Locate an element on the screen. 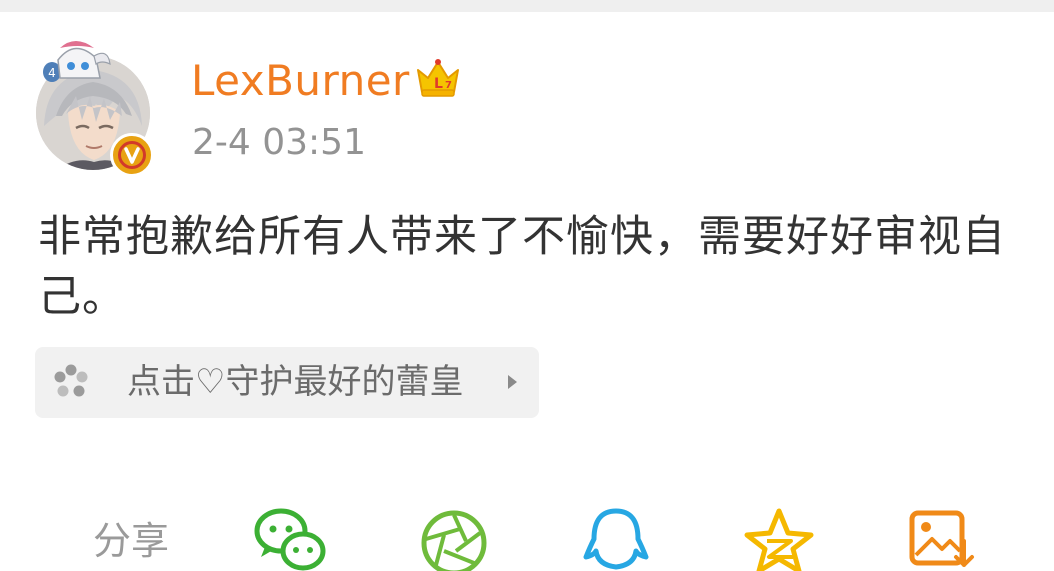 Image resolution: width=1054 pixels, height=571 pixels. share-label: 分享 is located at coordinates (131, 541).